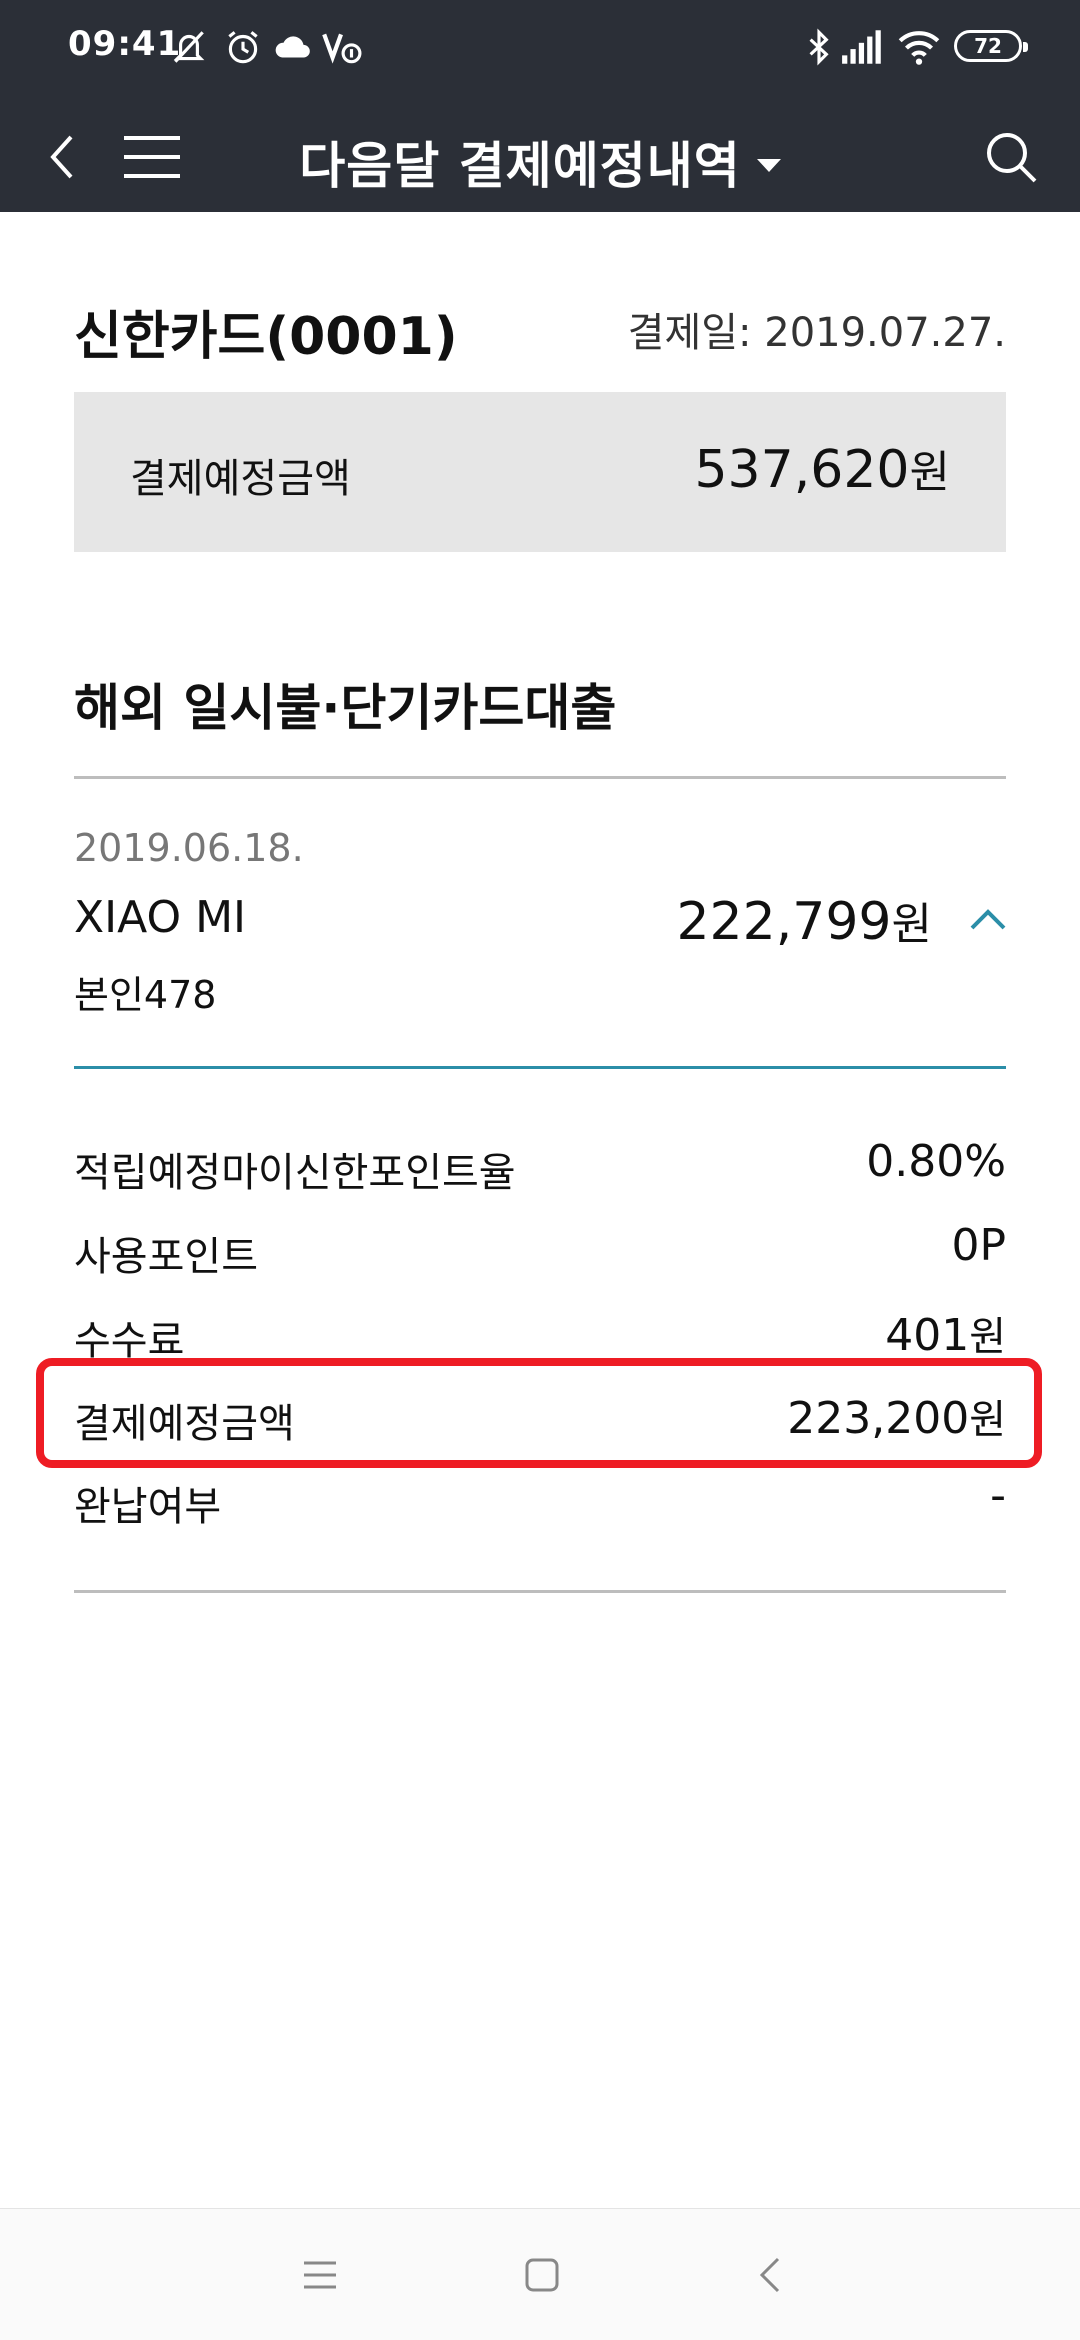 The image size is (1080, 2340). Describe the element at coordinates (540, 45) in the screenshot. I see `status-bar: 09:41 72` at that location.